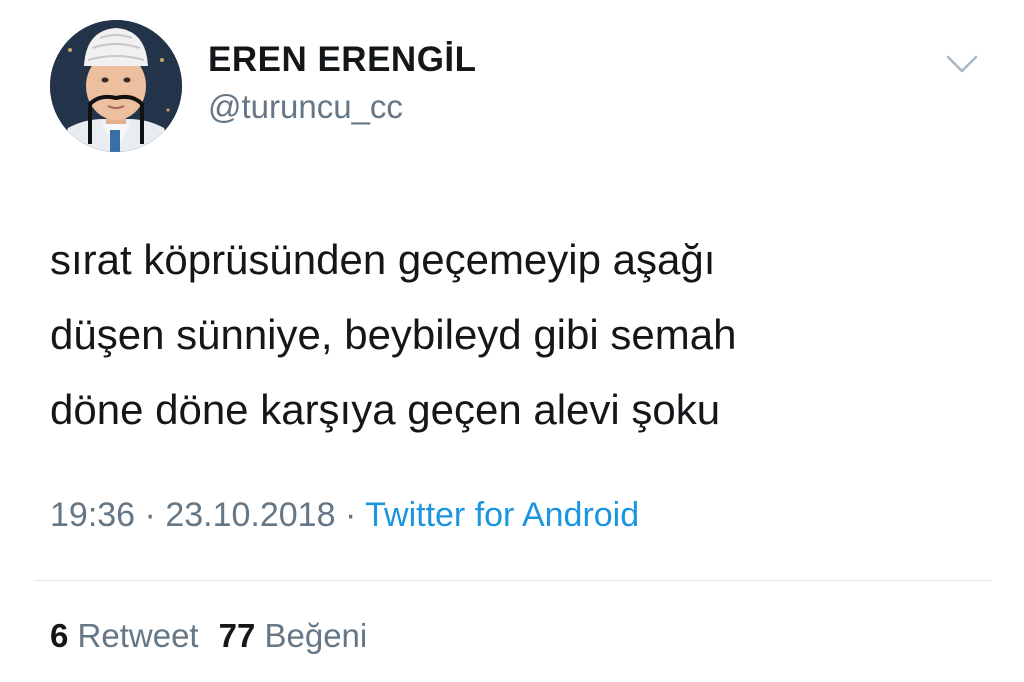 The height and width of the screenshot is (682, 1024). Describe the element at coordinates (59, 635) in the screenshot. I see `retweet-count: 6` at that location.